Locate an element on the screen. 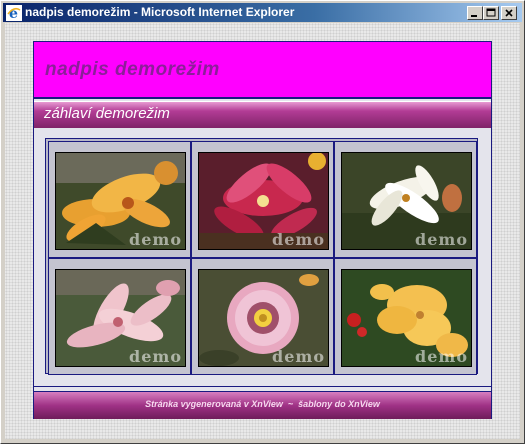 The image size is (525, 444). maximize-button is located at coordinates (491, 13).